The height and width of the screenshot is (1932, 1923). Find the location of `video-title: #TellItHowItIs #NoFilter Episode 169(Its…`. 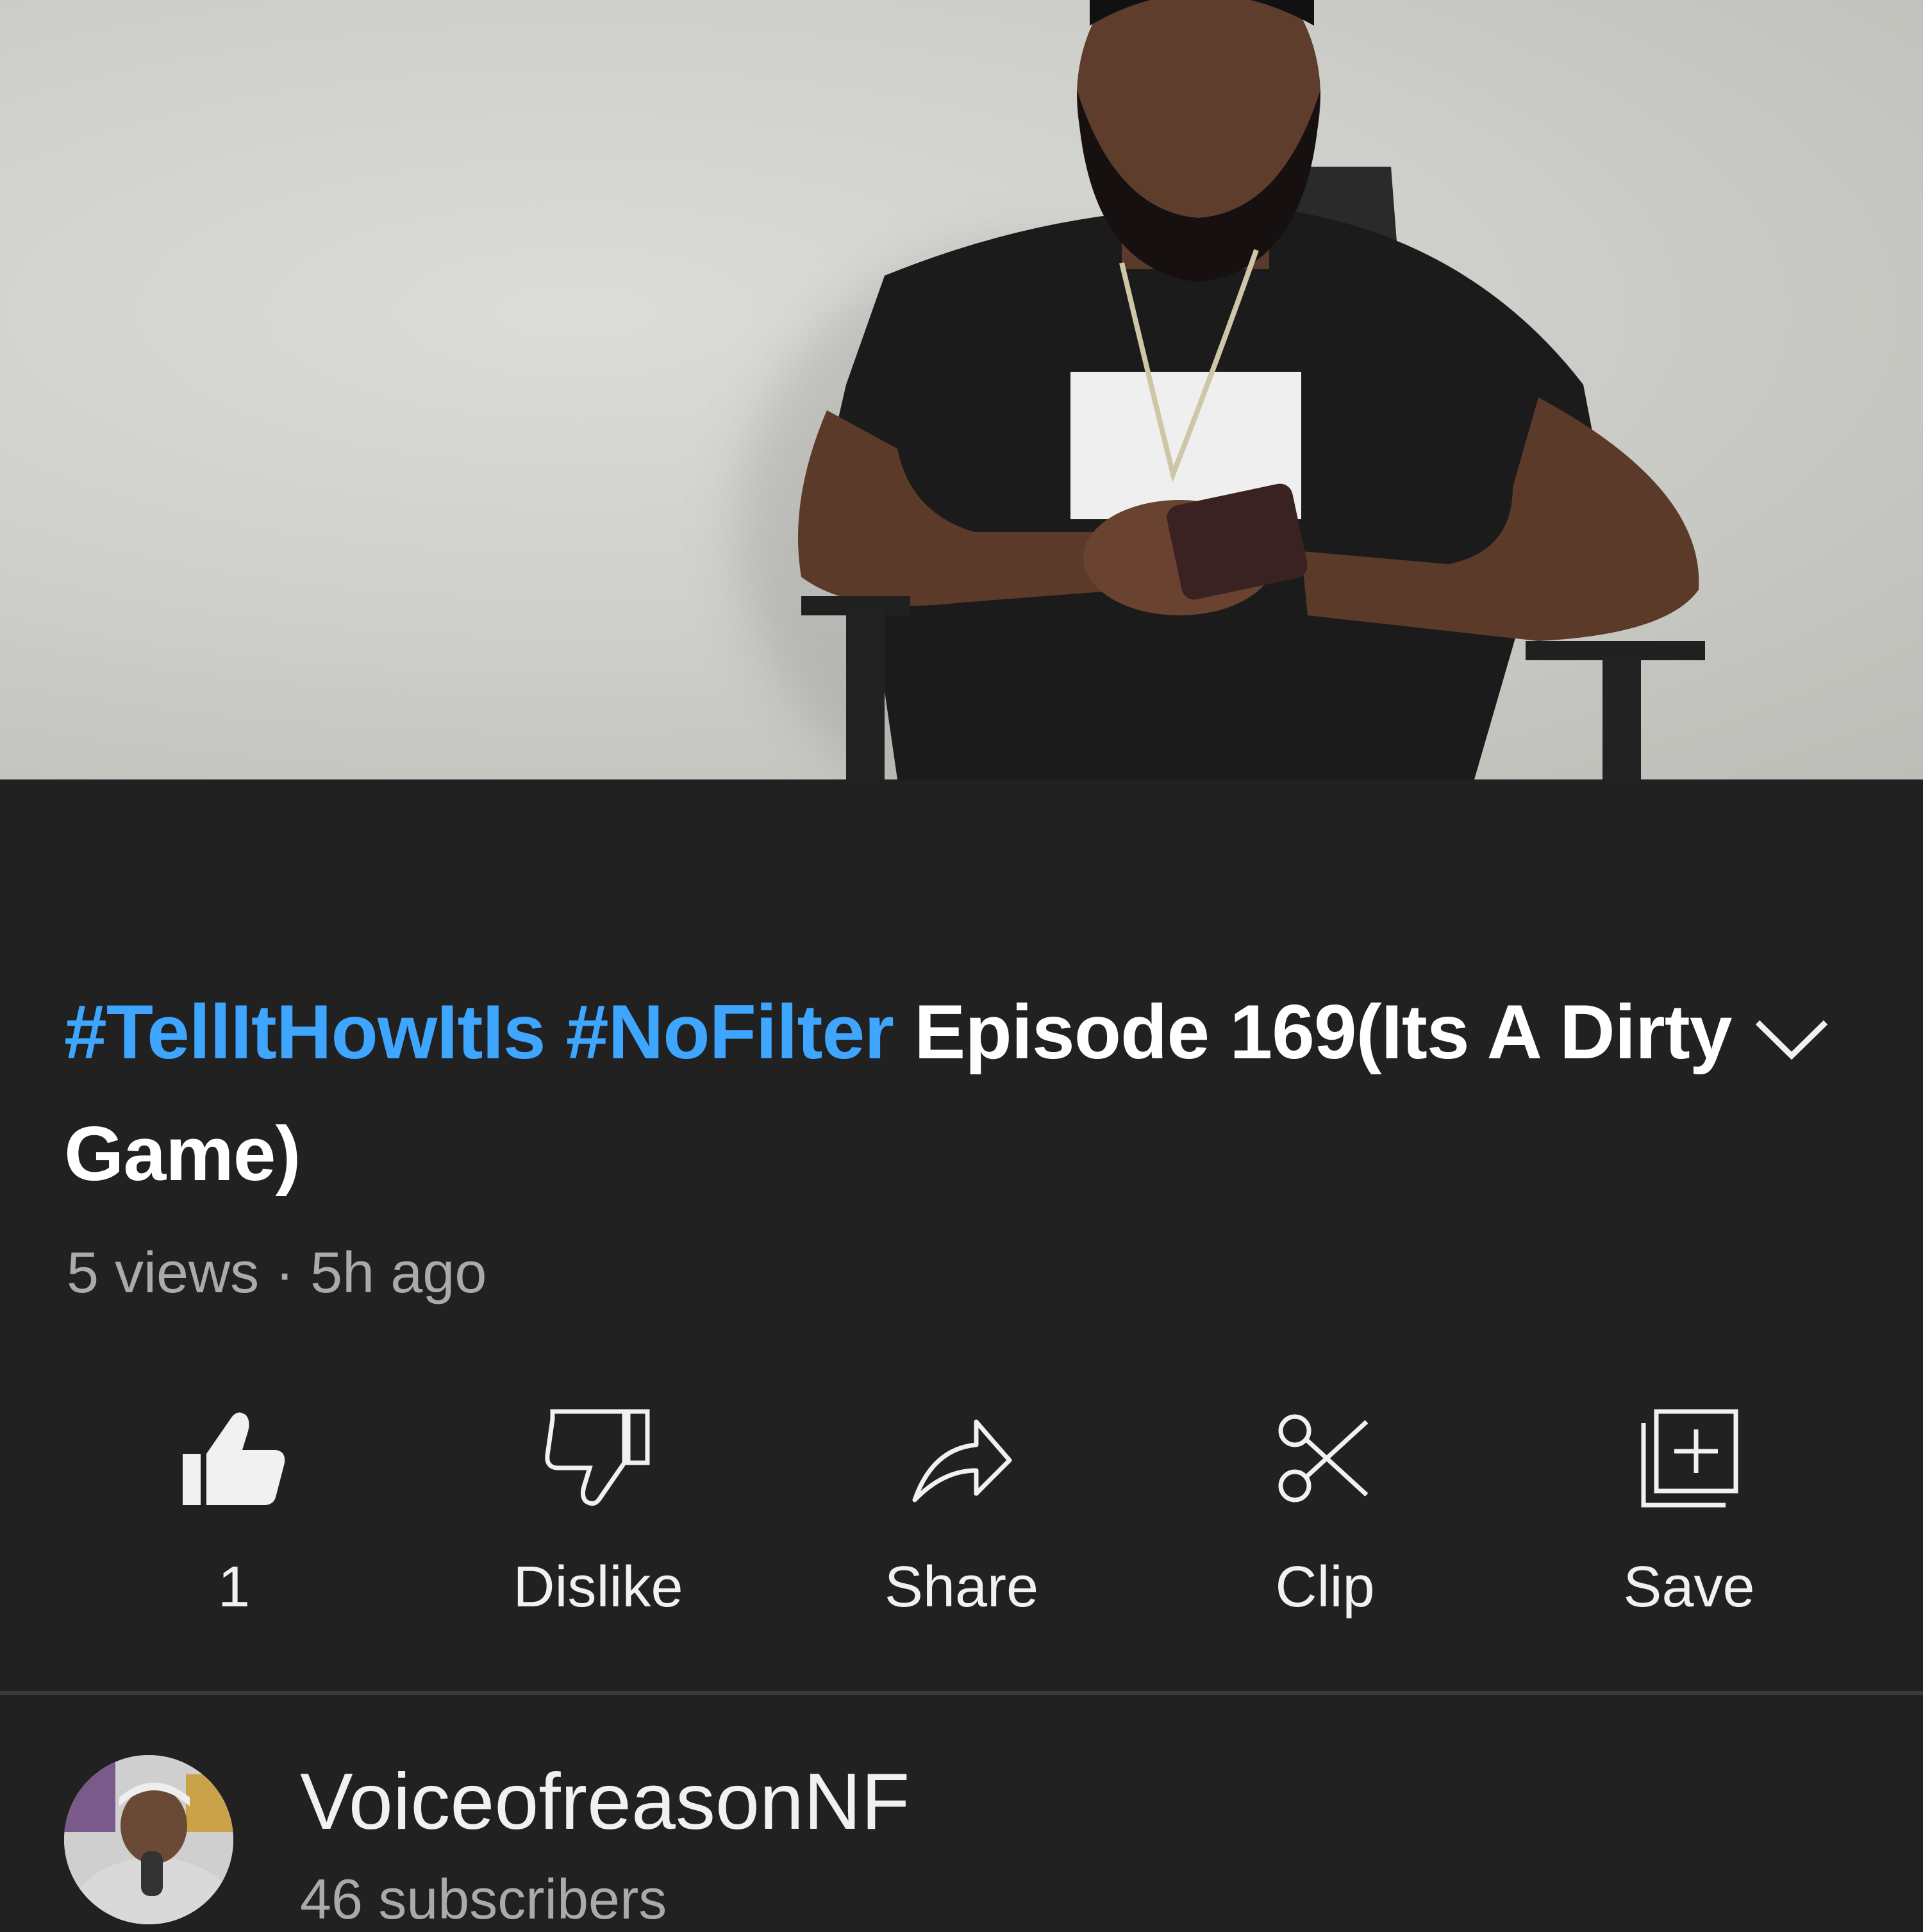

video-title: #TellItHowItIs #NoFilter Episode 169(Its… is located at coordinates (904, 1093).